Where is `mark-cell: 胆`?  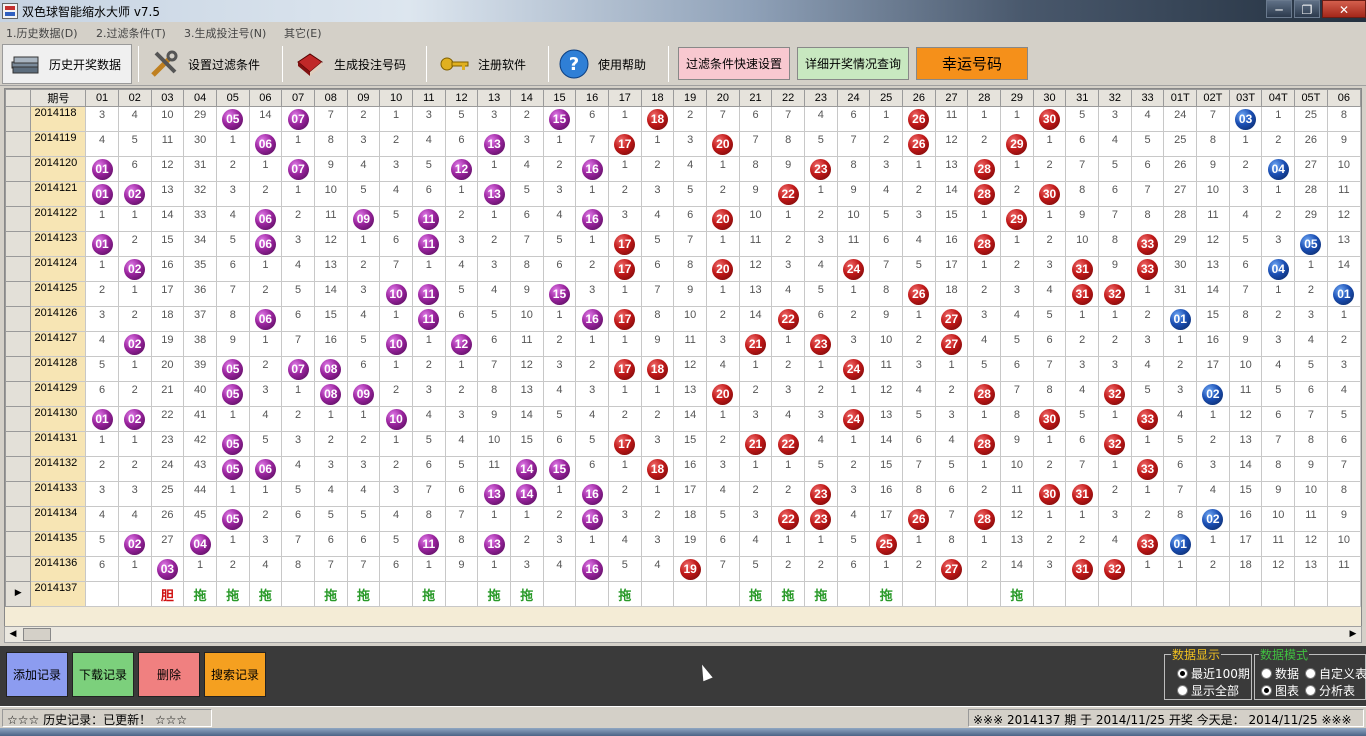
mark-cell: 胆 is located at coordinates (167, 594).